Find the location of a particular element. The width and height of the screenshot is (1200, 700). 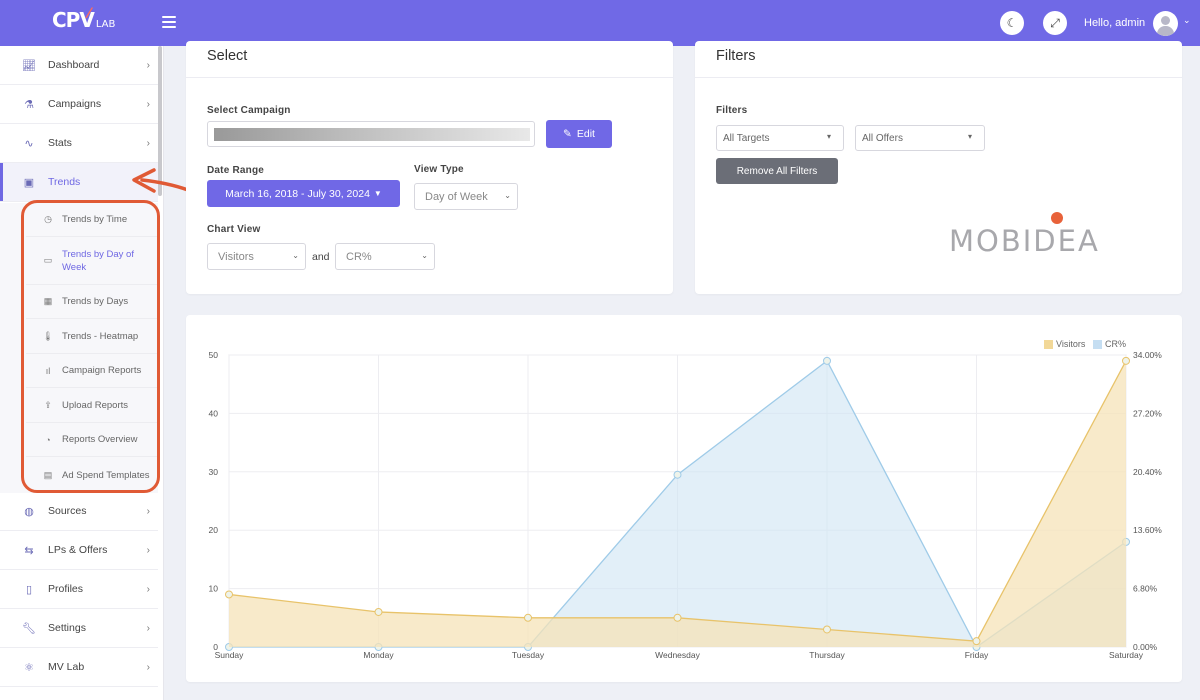

sidebar-item-label: Settings is located at coordinates (67, 628).